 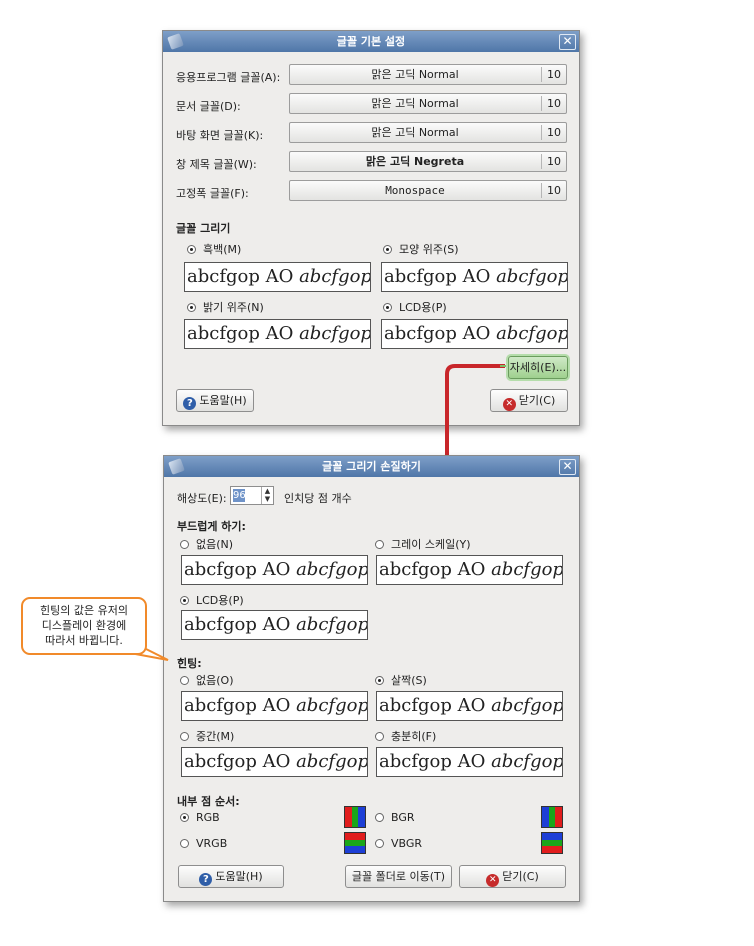 I want to click on close-circle-icon: ✕, so click(x=509, y=404).